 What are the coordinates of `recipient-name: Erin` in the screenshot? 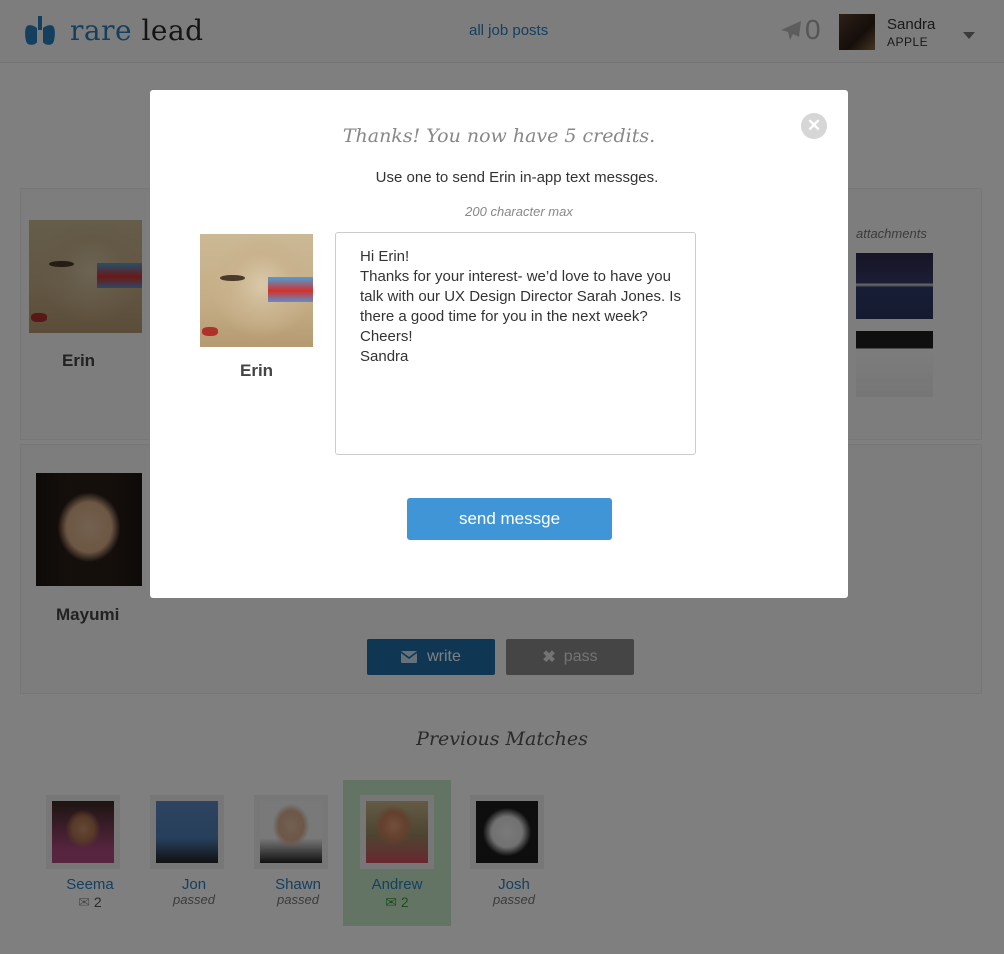 It's located at (257, 370).